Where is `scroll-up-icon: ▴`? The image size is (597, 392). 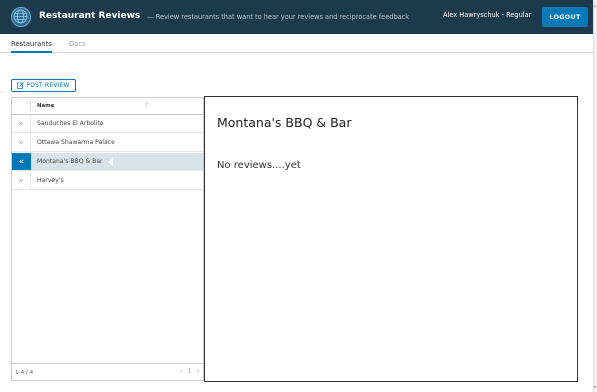
scroll-up-icon: ▴ is located at coordinates (595, 5).